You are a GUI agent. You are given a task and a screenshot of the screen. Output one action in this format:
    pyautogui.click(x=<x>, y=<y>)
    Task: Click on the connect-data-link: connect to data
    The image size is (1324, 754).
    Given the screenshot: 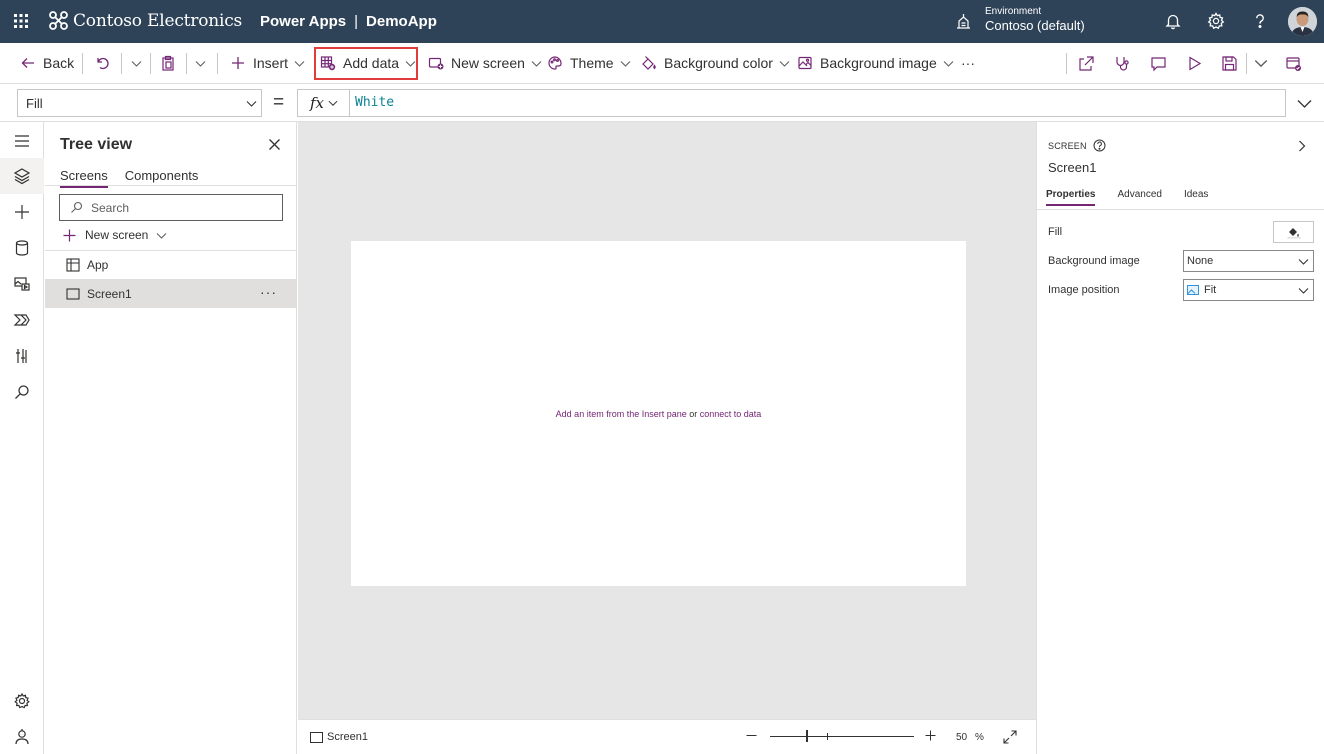 What is the action you would take?
    pyautogui.click(x=731, y=414)
    